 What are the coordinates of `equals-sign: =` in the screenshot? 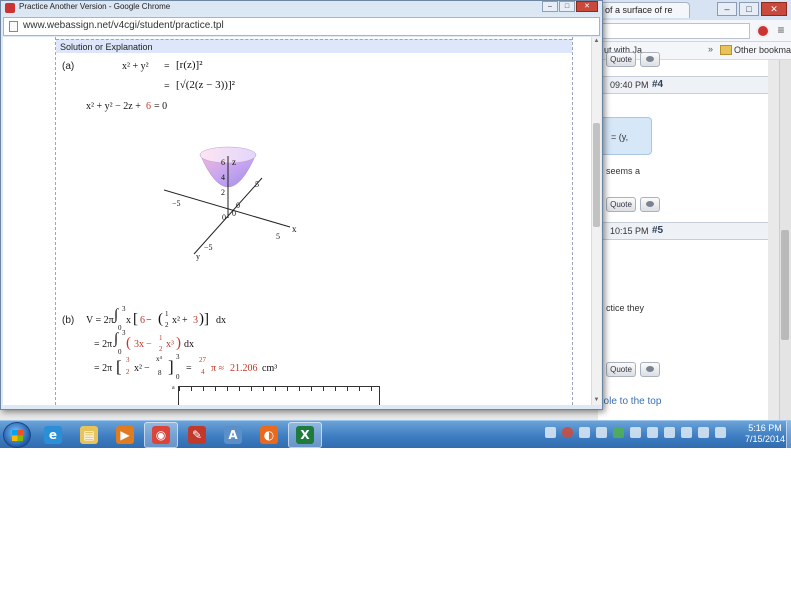 It's located at (189, 368).